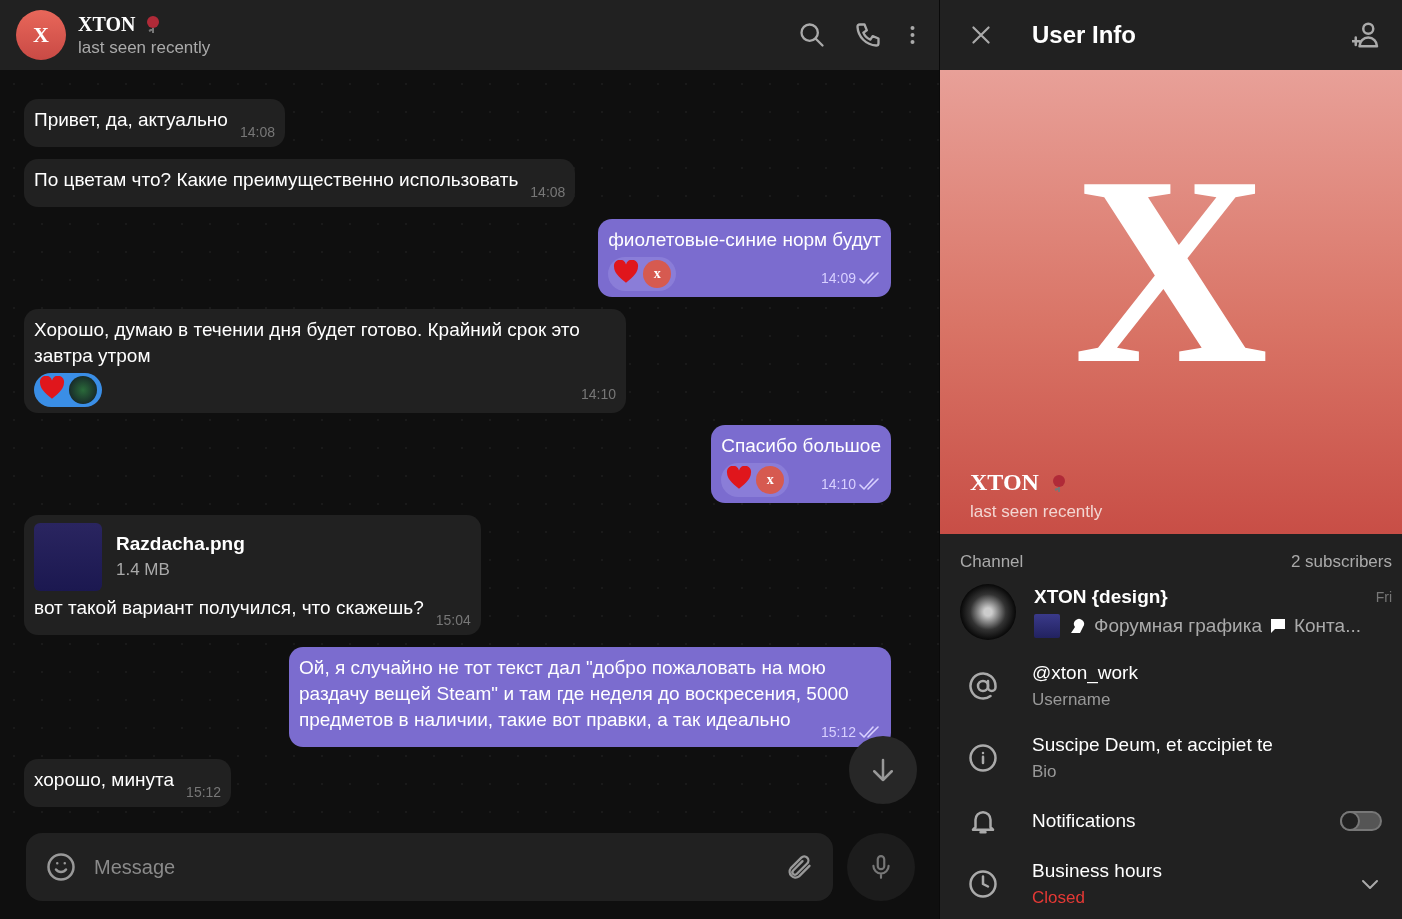 This screenshot has width=1402, height=919. Describe the element at coordinates (68, 390) in the screenshot. I see `reaction-pill` at that location.